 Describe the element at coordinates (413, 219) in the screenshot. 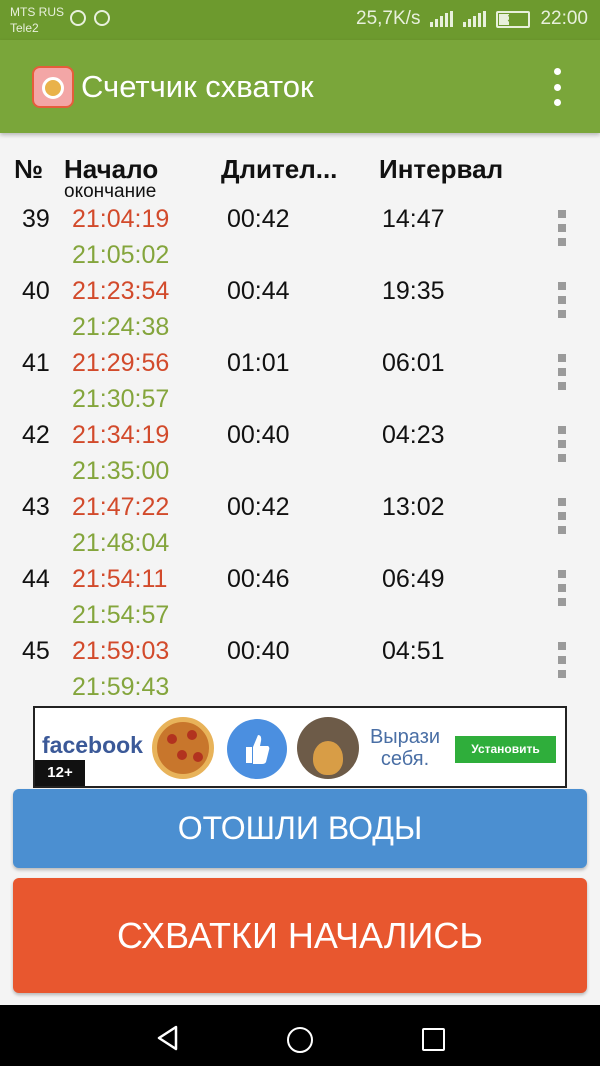

I see `row-interval: 14:47` at that location.